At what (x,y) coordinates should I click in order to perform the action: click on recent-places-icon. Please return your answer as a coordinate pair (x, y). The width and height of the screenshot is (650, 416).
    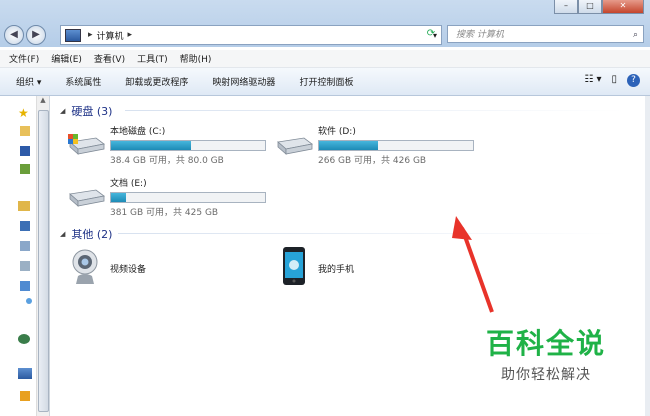
    Looking at the image, I should click on (25, 169).